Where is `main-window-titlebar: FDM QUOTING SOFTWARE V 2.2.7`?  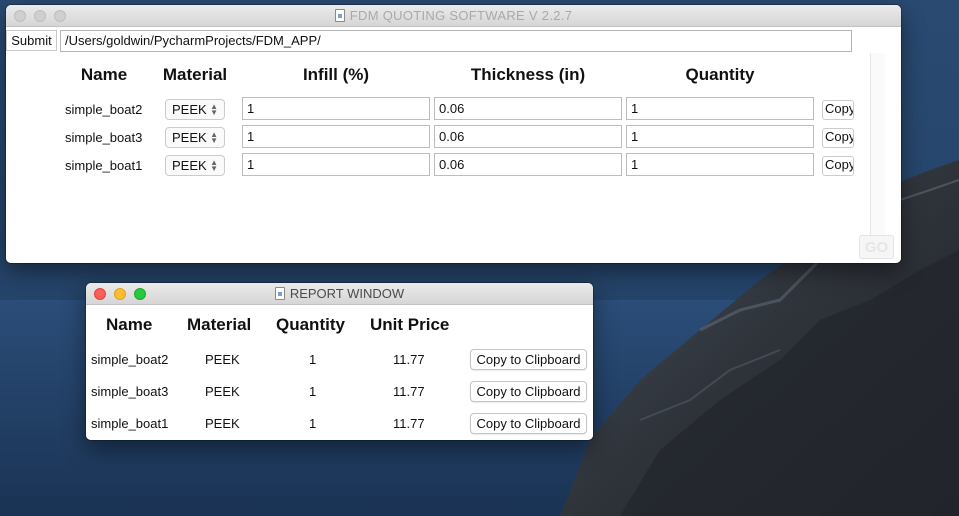
main-window-titlebar: FDM QUOTING SOFTWARE V 2.2.7 is located at coordinates (453, 16).